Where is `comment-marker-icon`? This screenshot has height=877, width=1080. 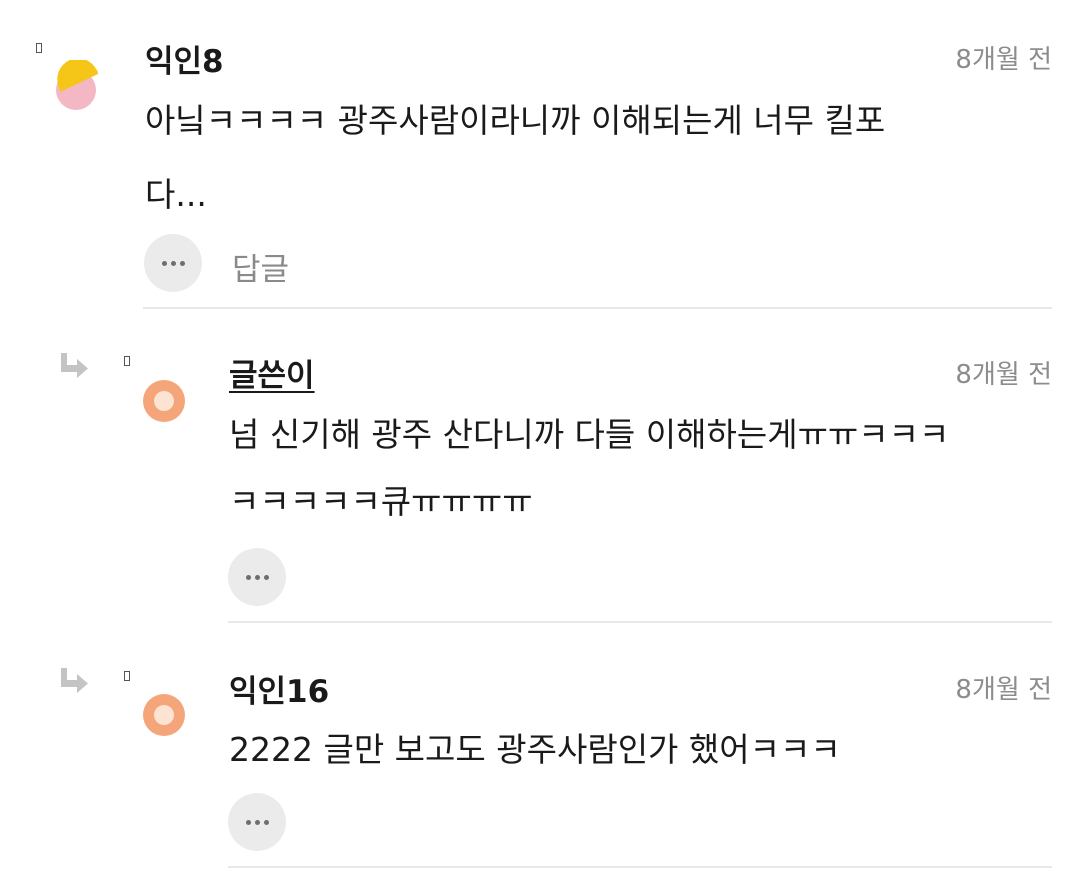 comment-marker-icon is located at coordinates (127, 676).